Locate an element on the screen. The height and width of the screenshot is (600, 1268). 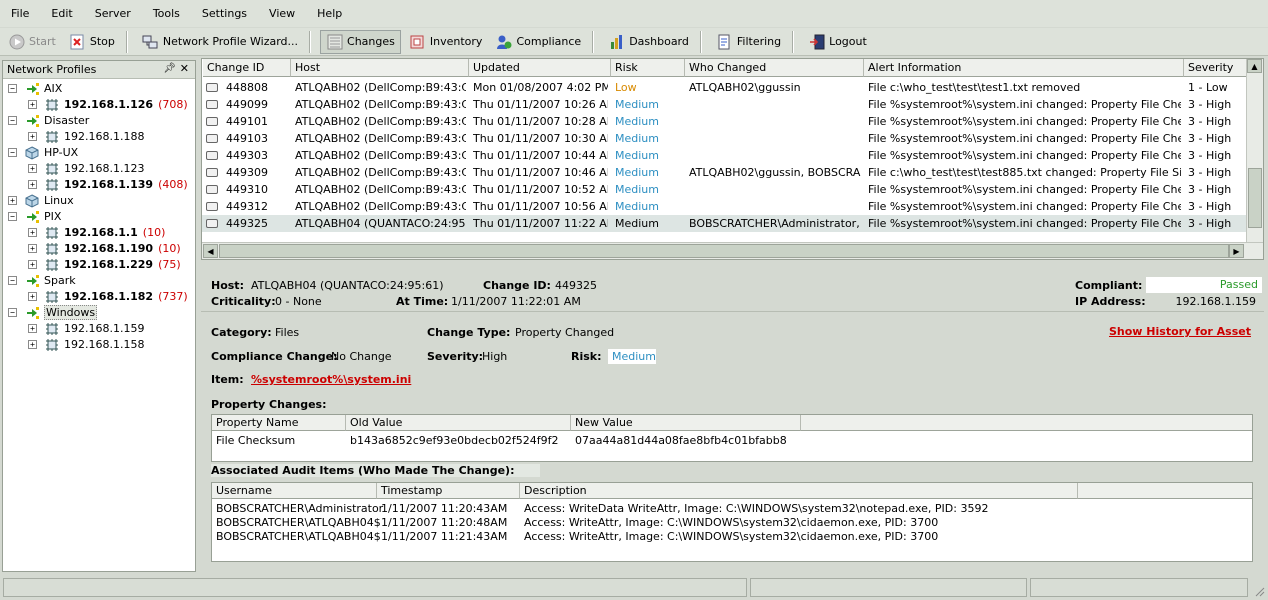
tree-item-label: 192.168.1.158 is located at coordinates (104, 344).